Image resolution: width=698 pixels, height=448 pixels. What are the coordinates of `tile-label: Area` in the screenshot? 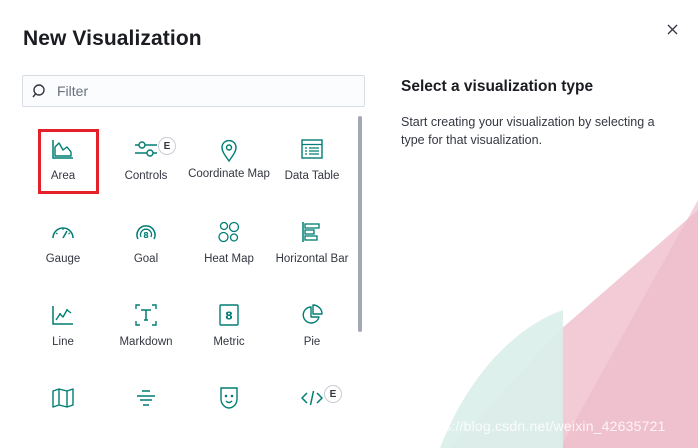 It's located at (63, 176).